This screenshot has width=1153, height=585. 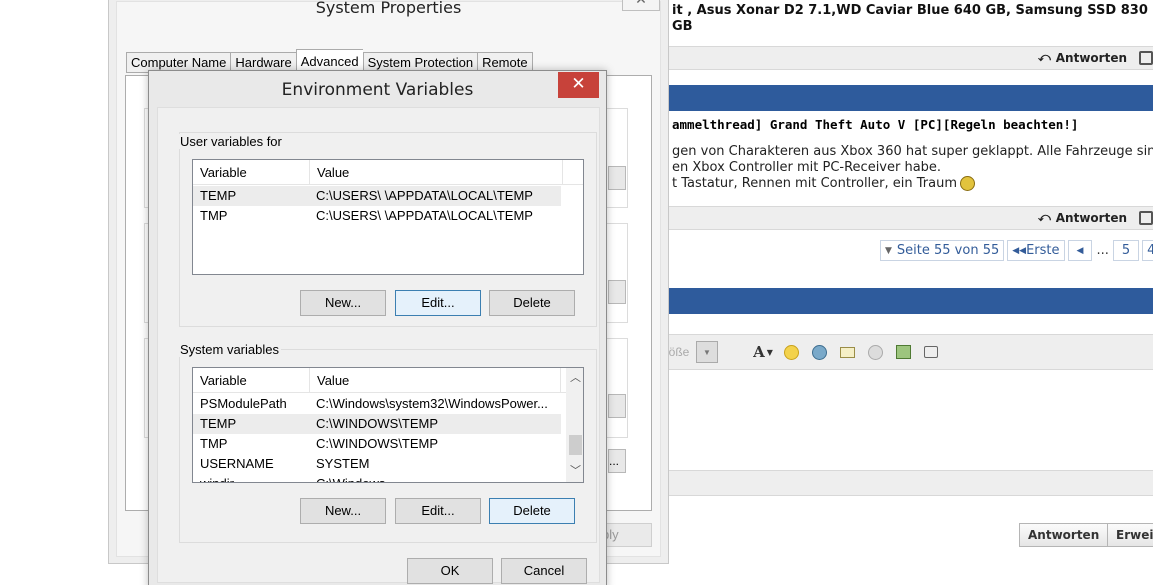 I want to click on variable-value: C:\Windows, so click(x=435, y=478).